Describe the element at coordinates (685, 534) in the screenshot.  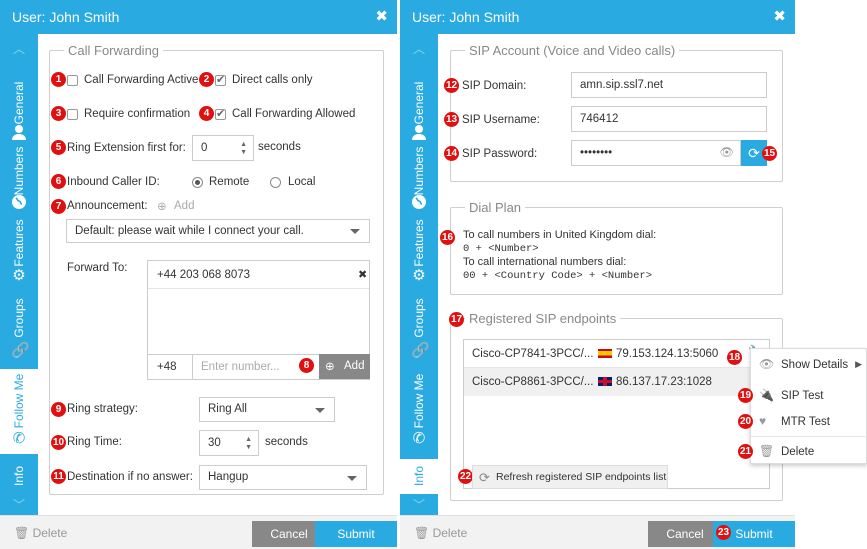
I see `cancel-button: Cancel` at that location.